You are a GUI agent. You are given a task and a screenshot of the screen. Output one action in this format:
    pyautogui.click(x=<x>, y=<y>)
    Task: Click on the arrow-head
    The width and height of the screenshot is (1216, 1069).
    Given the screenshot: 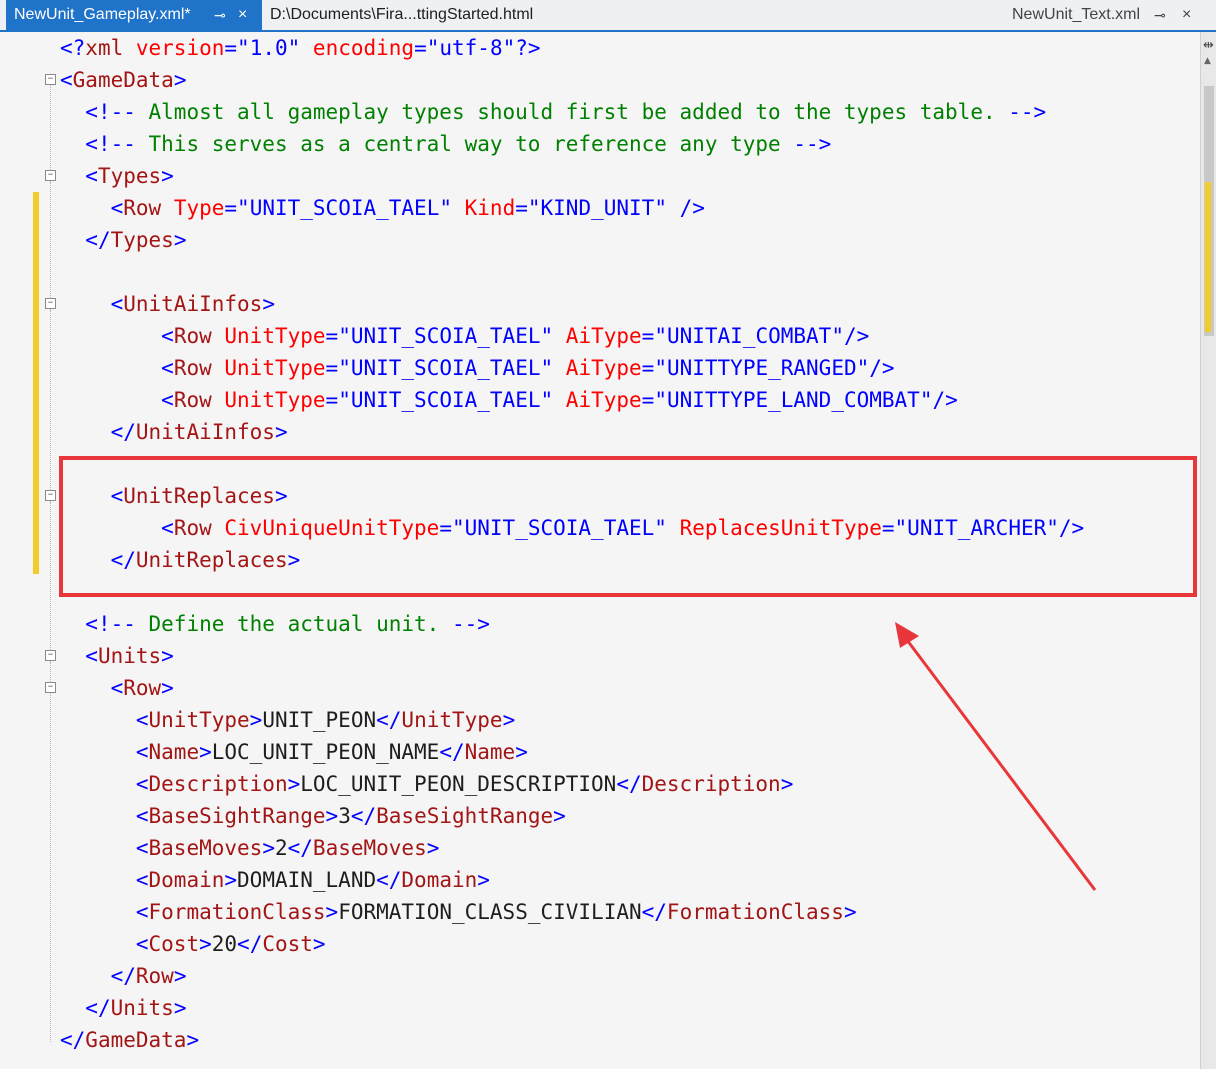 What is the action you would take?
    pyautogui.click(x=907, y=635)
    